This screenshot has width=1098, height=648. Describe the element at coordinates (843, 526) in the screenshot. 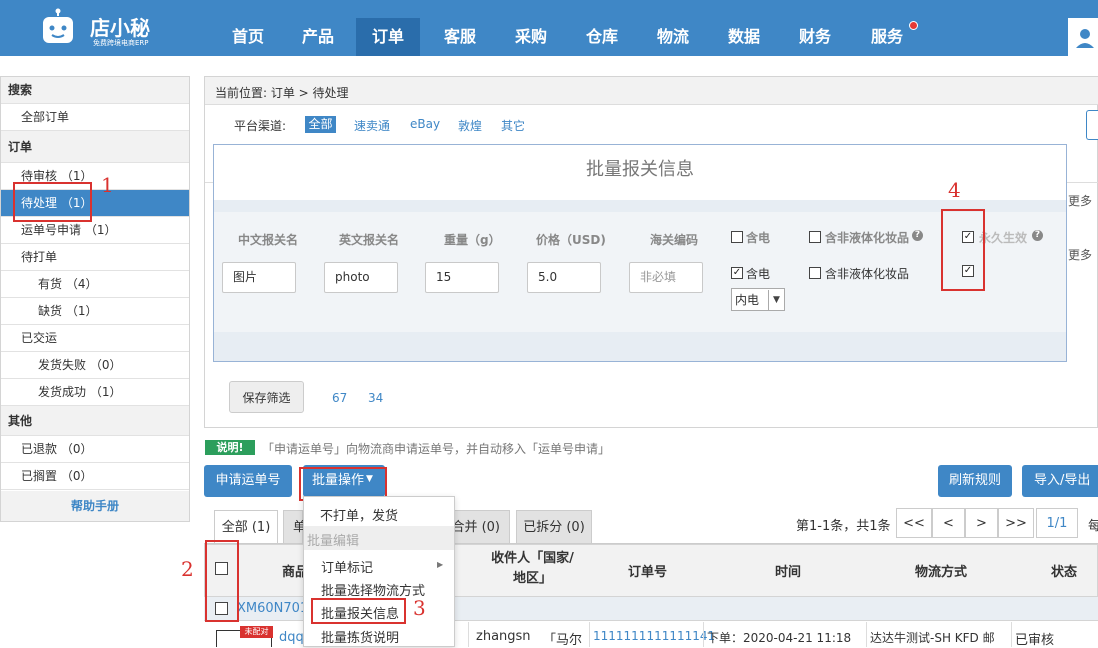

I see `pagination-summary: 第1-1条，共1条` at that location.